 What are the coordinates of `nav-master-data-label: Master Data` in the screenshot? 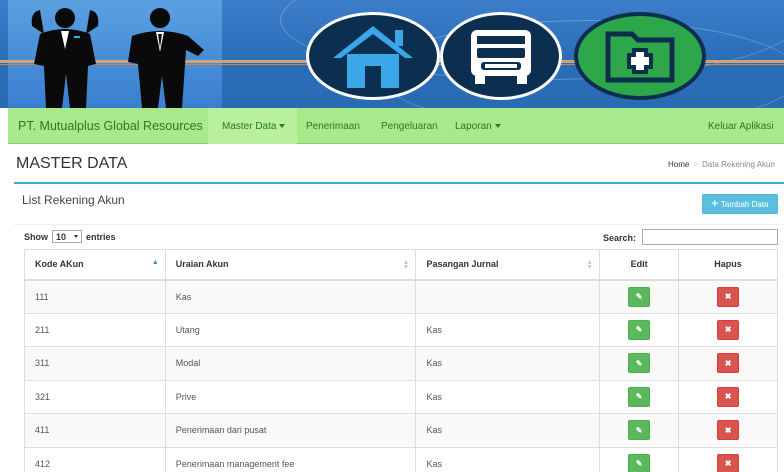 It's located at (249, 126).